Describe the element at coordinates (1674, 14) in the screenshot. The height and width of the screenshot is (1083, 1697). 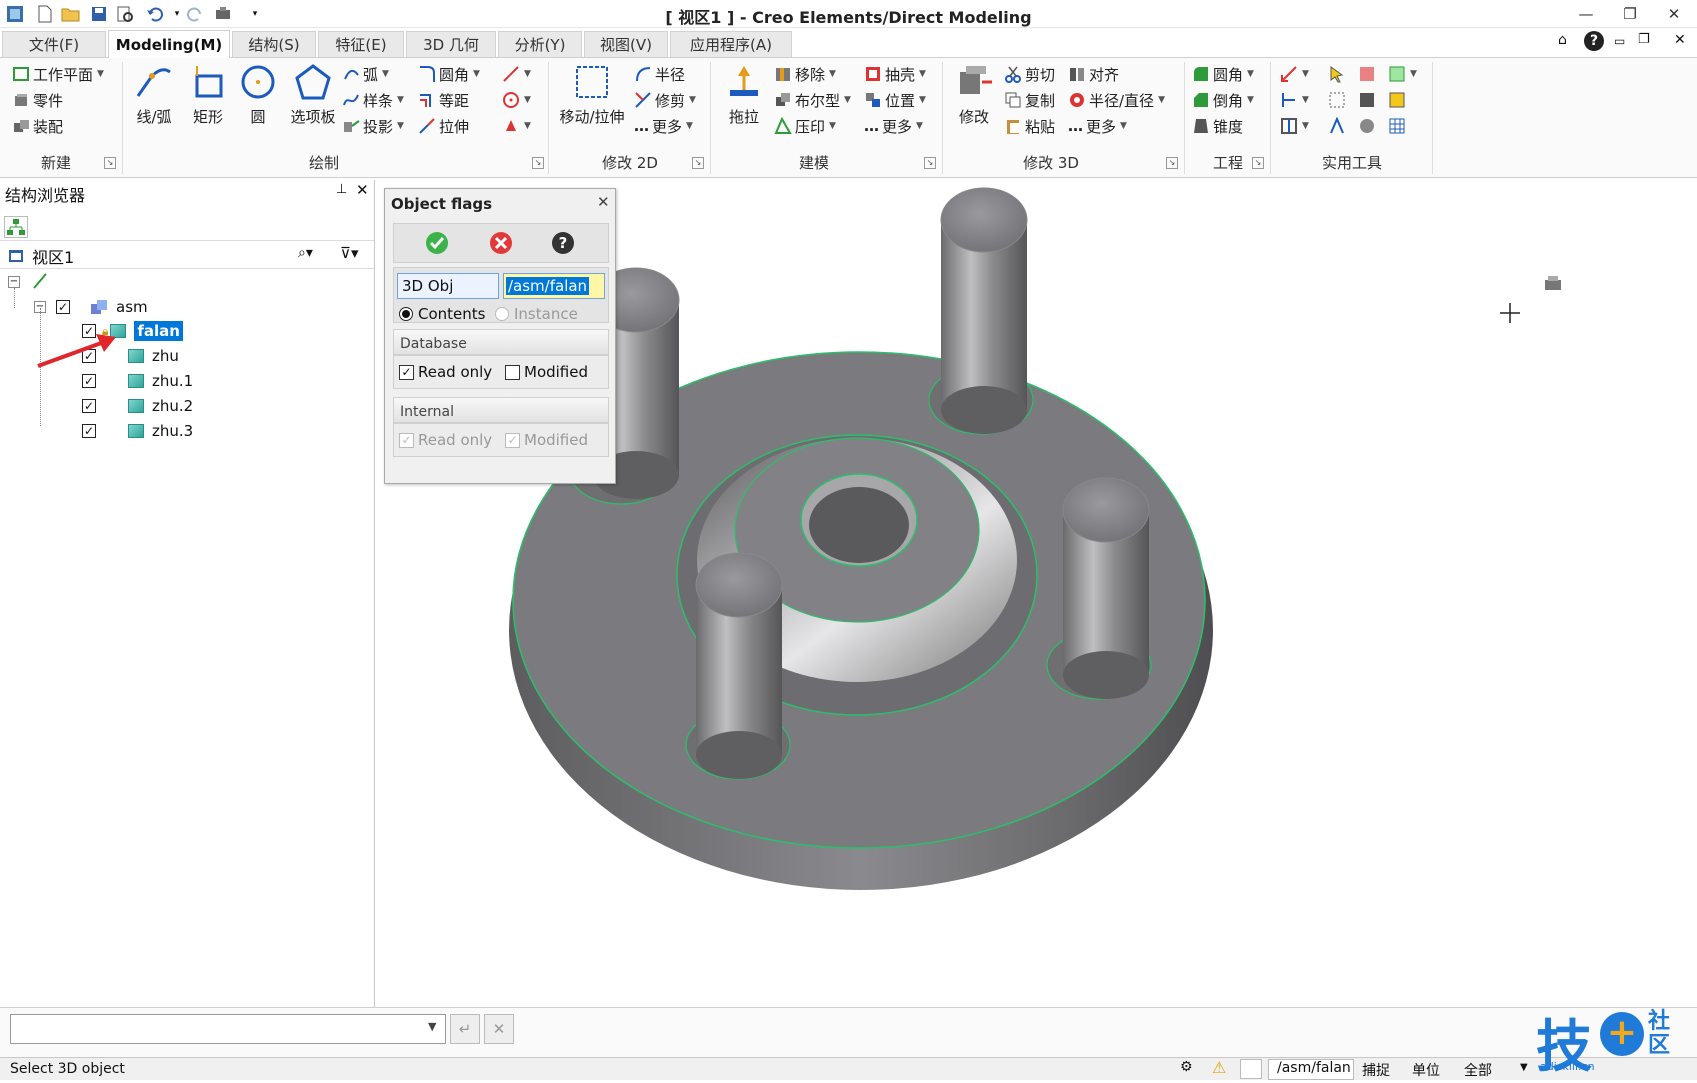
I see `close-button: ✕` at that location.